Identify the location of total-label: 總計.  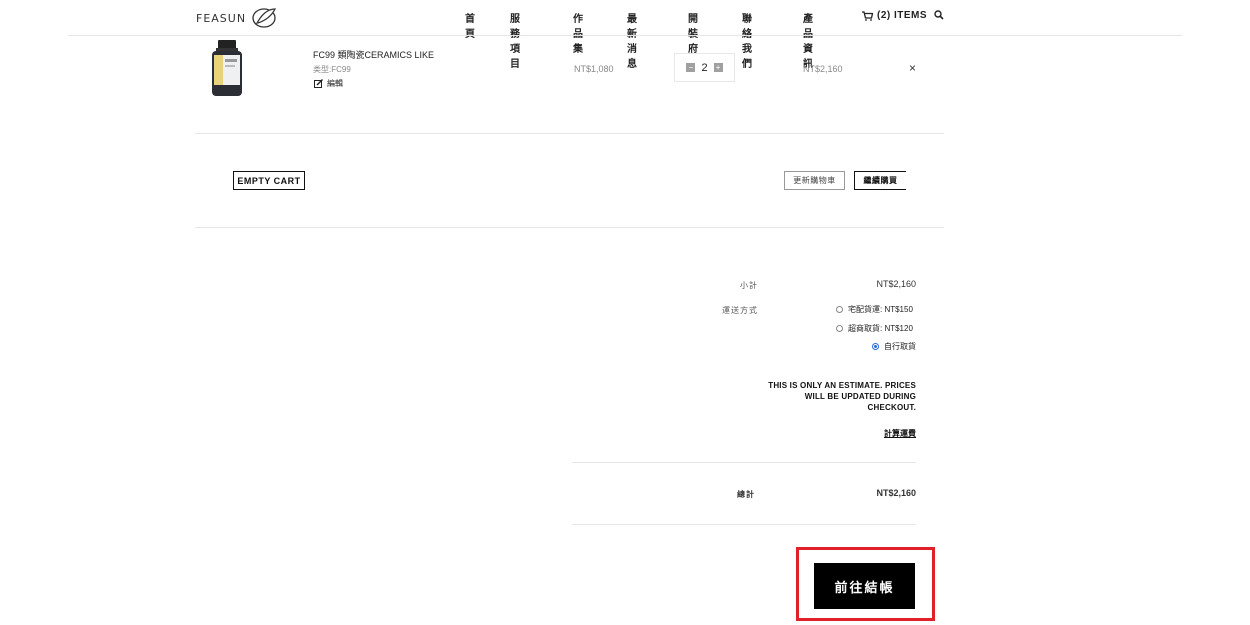
(746, 494).